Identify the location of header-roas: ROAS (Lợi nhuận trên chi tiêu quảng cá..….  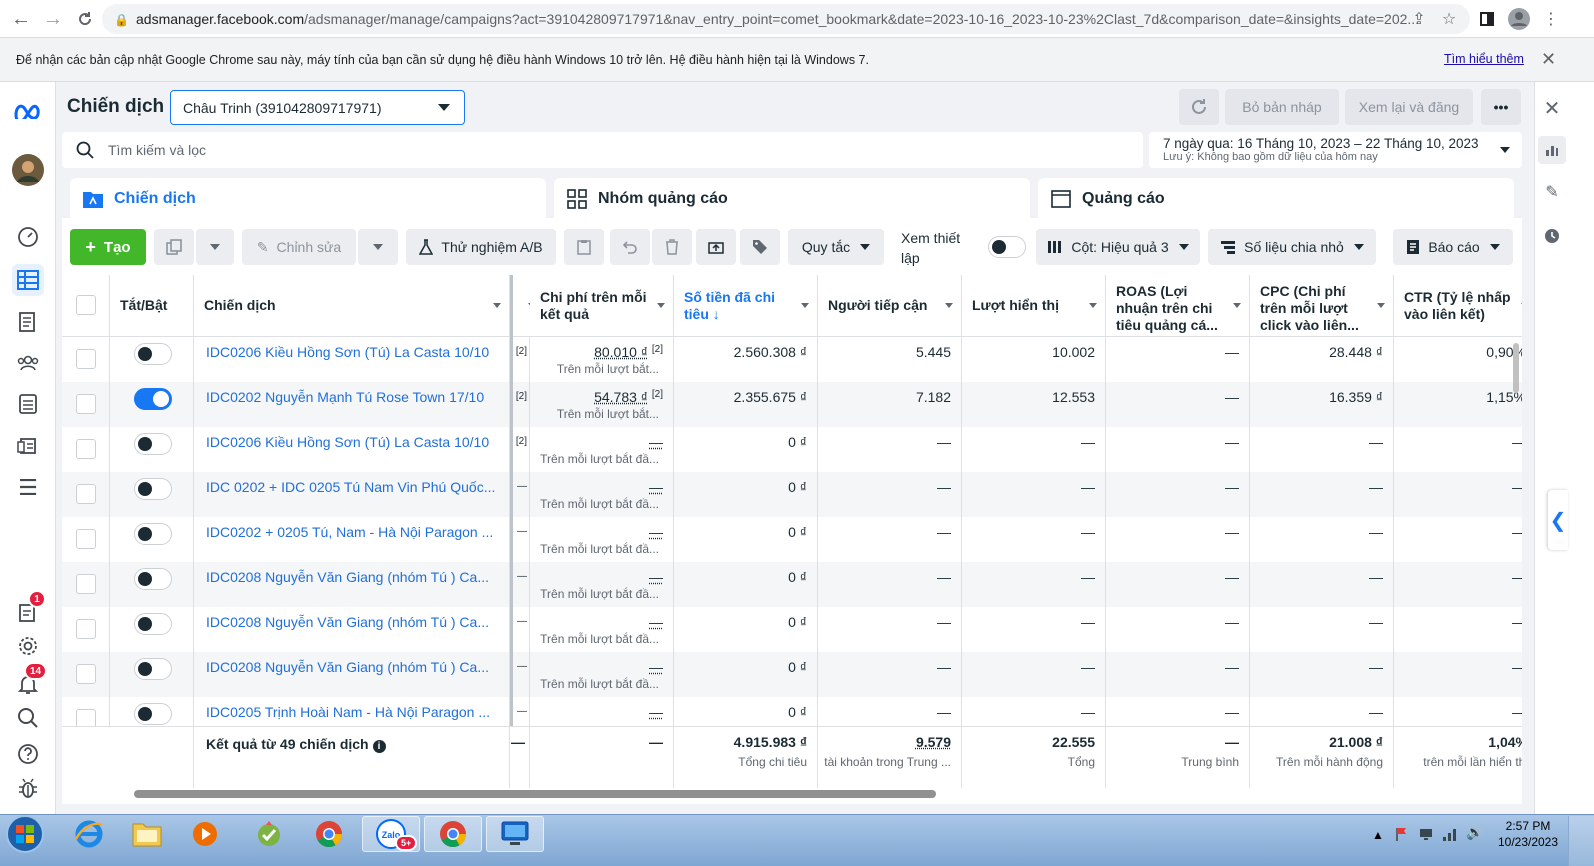
(1178, 306).